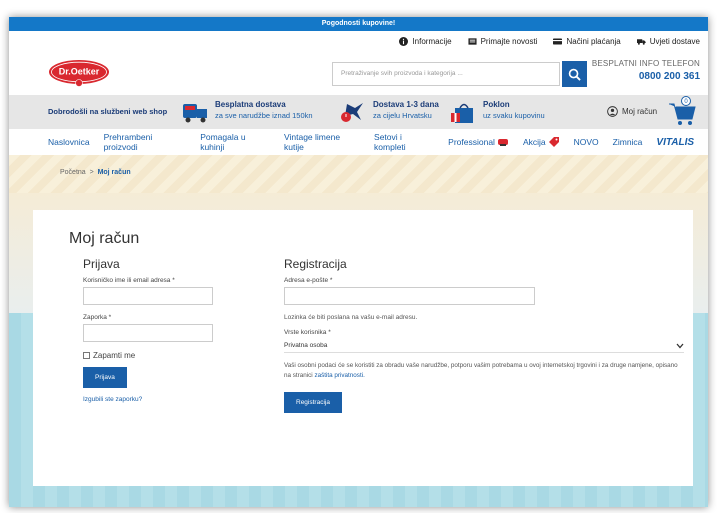 The image size is (717, 513). I want to click on nav-item-zimnica: Zimnica, so click(628, 142).